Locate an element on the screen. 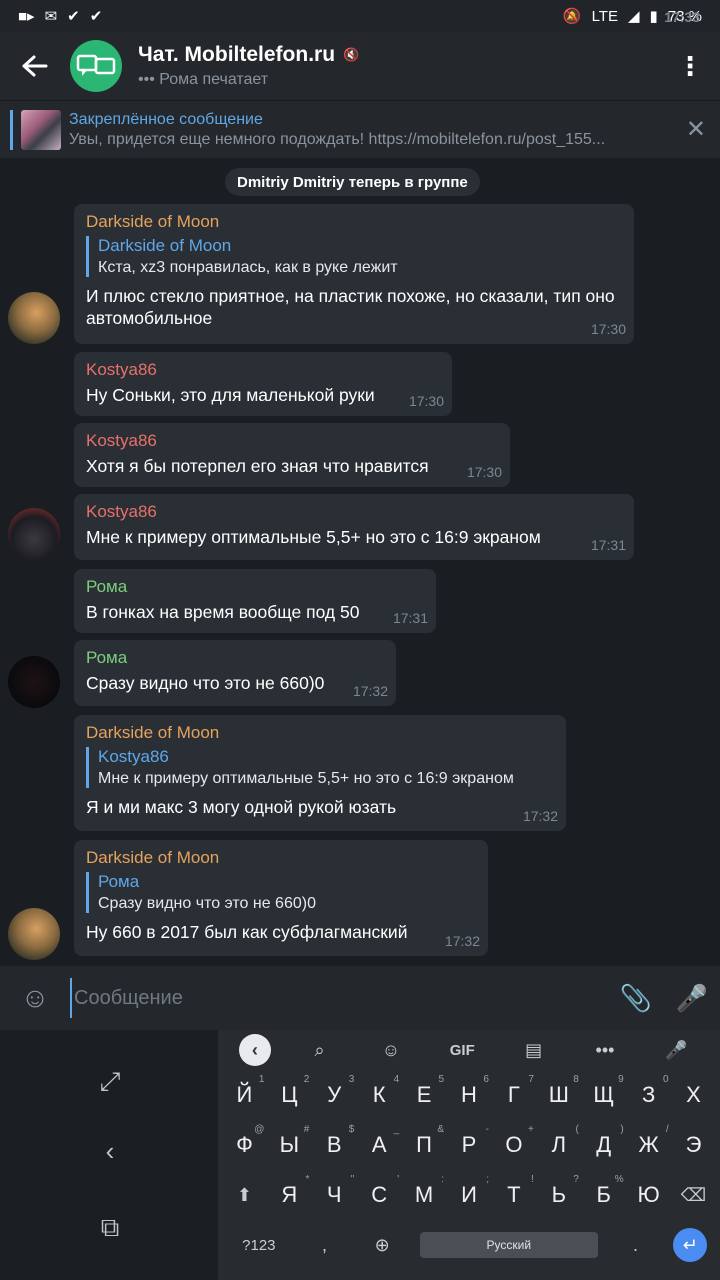  globe-icon: ⊕ is located at coordinates (382, 1245).